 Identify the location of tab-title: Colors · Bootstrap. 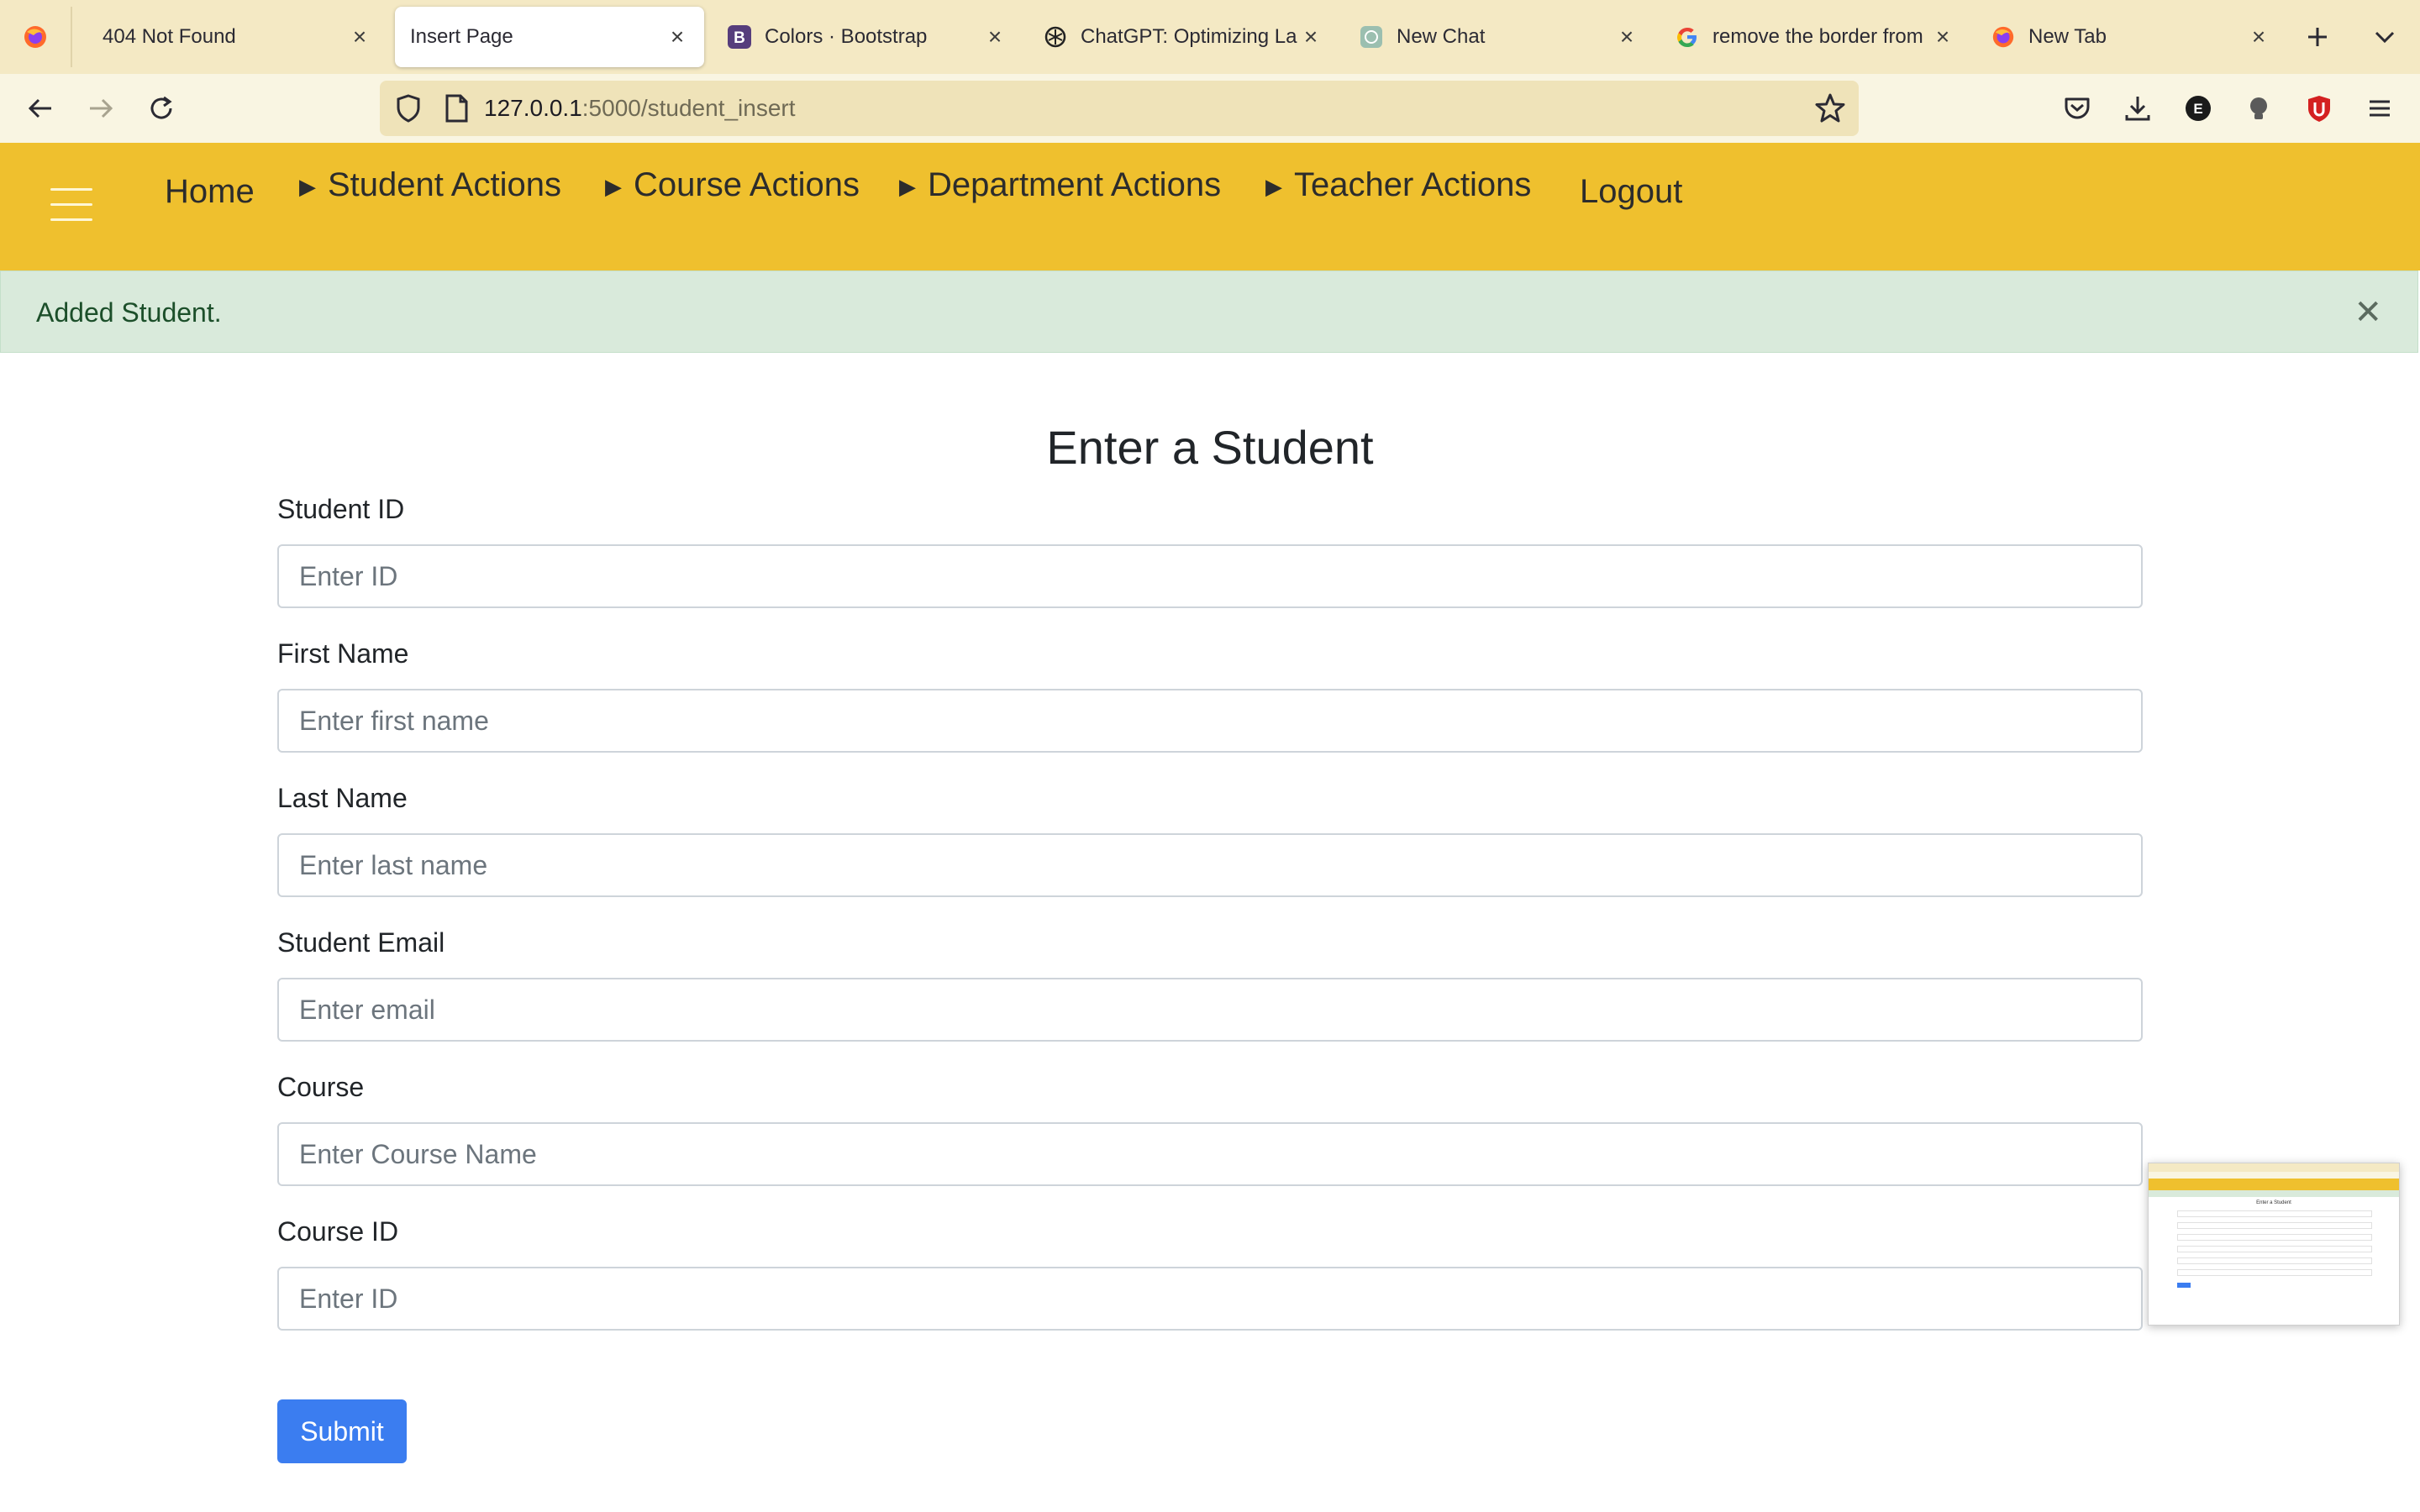
(846, 36).